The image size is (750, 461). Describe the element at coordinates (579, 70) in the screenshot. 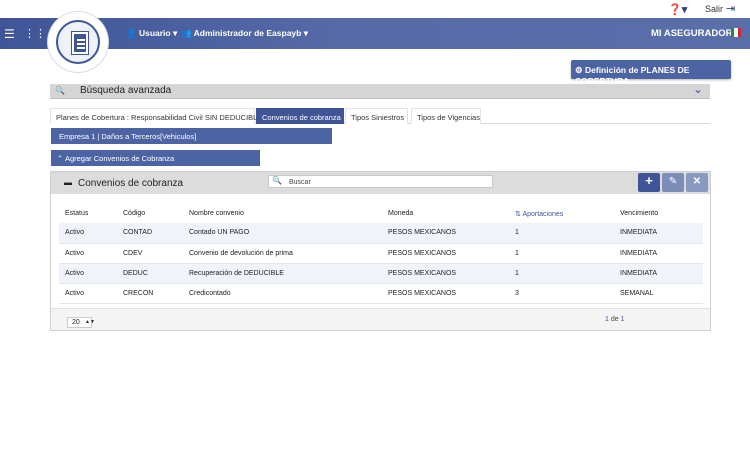

I see `settings-icon: ⚙` at that location.